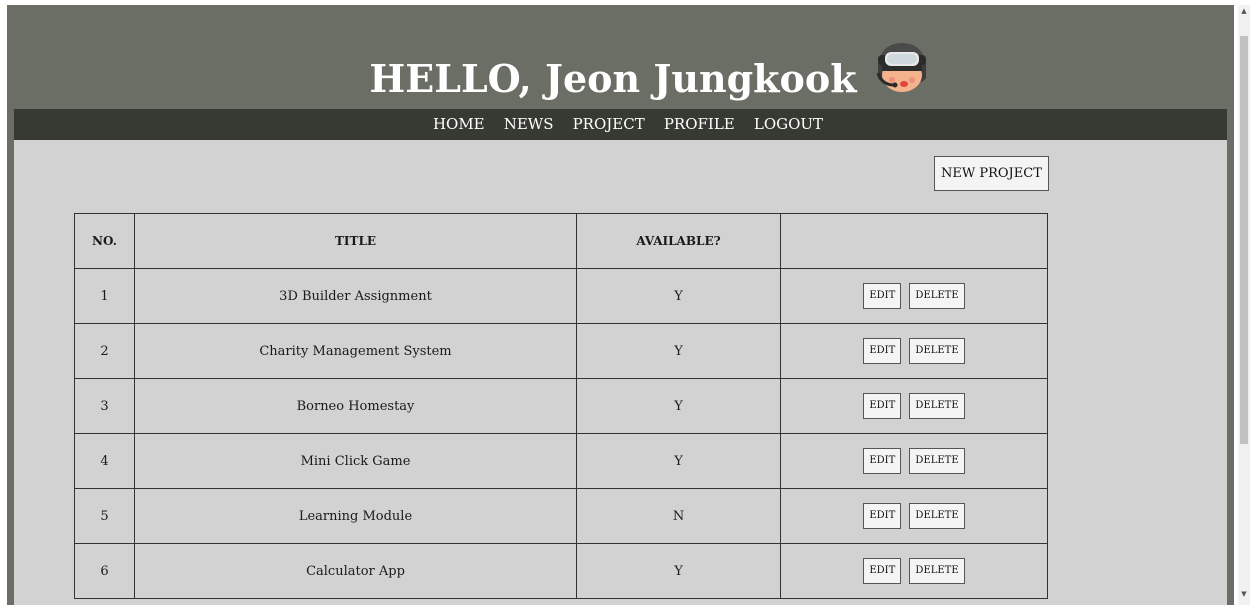  Describe the element at coordinates (355, 351) in the screenshot. I see `cell-title: Charity Management System` at that location.